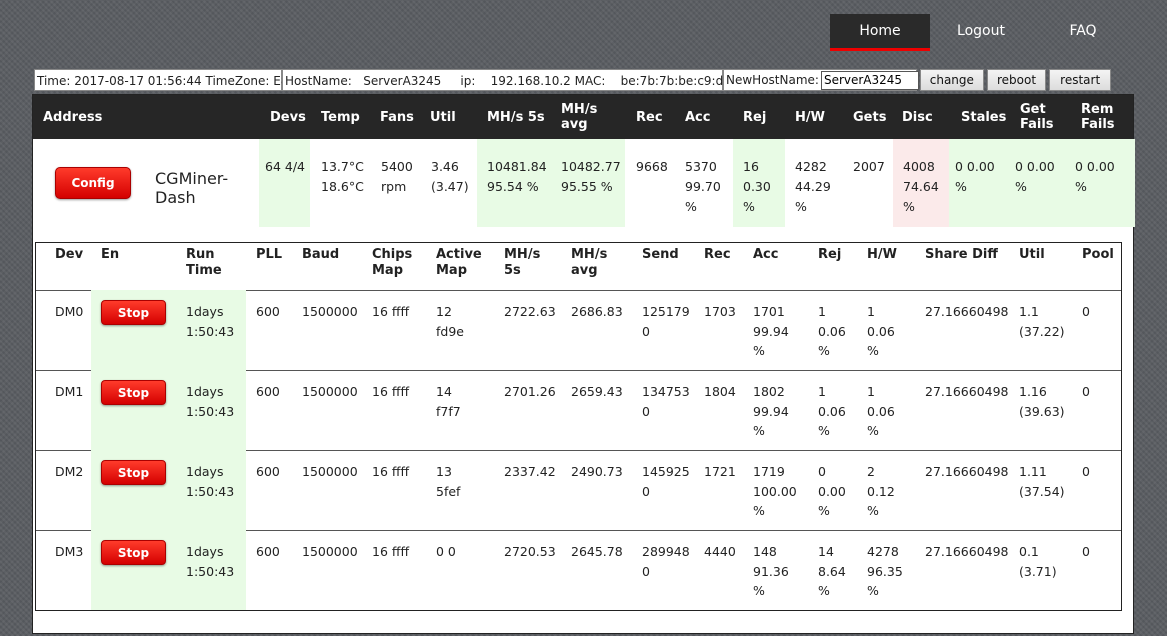  Describe the element at coordinates (448, 481) in the screenshot. I see `device-active: 13 5fef` at that location.